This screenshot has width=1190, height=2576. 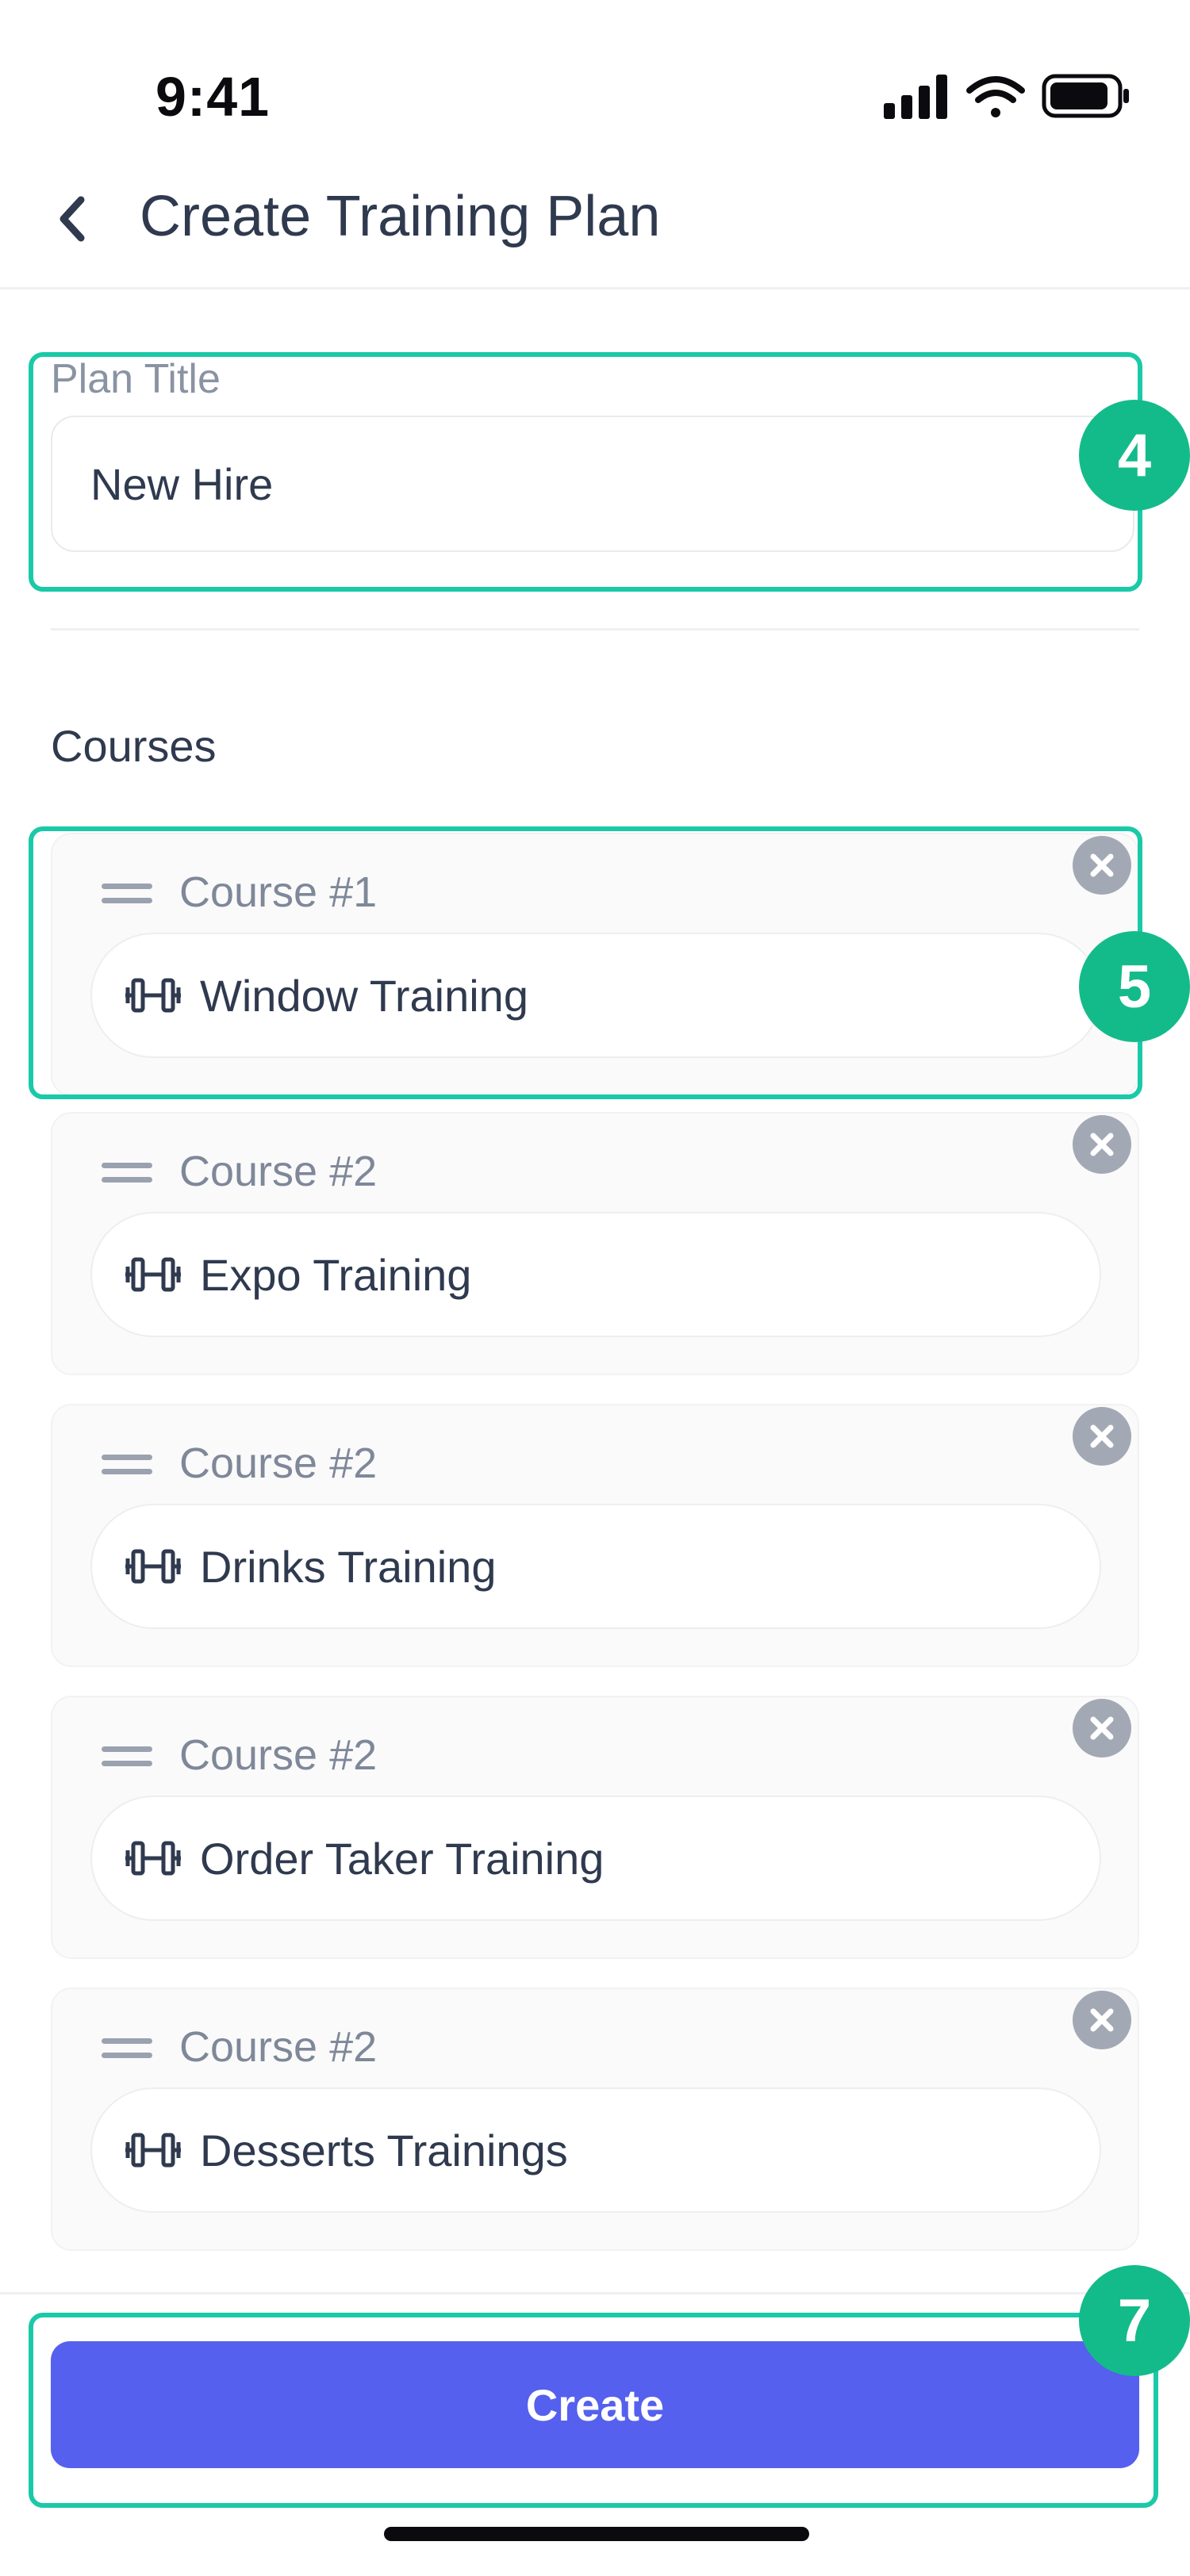 I want to click on signal-icon, so click(x=915, y=97).